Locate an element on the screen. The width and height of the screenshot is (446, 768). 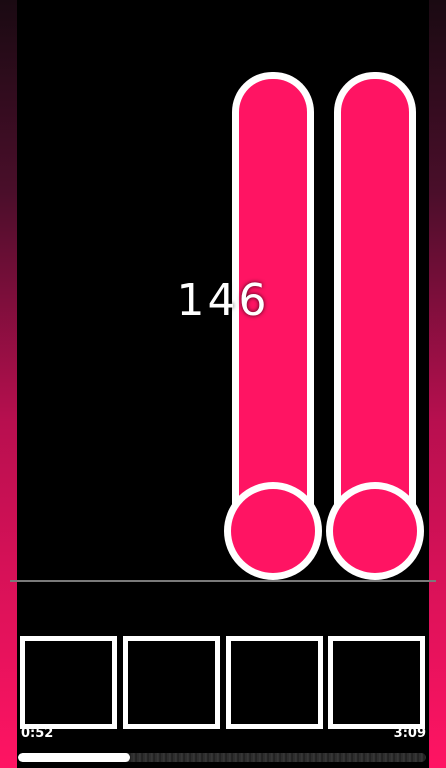
song-progress-bar is located at coordinates (222, 757).